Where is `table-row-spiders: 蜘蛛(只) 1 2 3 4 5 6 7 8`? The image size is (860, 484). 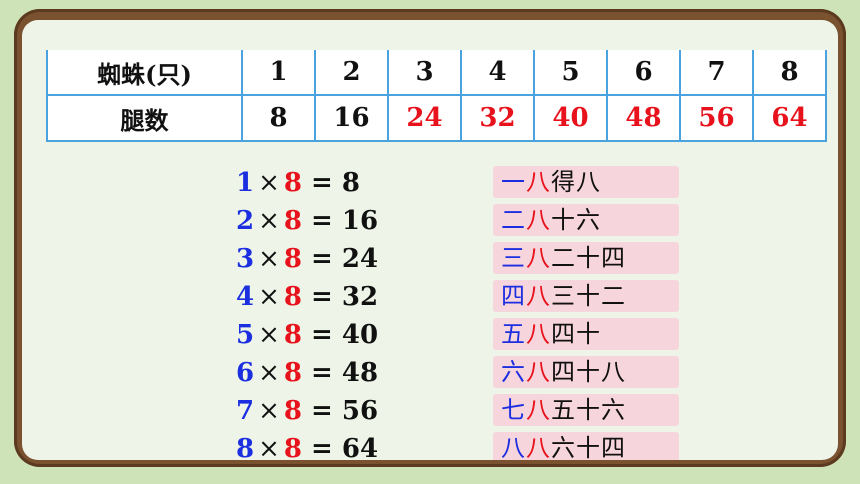 table-row-spiders: 蜘蛛(只) 1 2 3 4 5 6 7 8 is located at coordinates (436, 73).